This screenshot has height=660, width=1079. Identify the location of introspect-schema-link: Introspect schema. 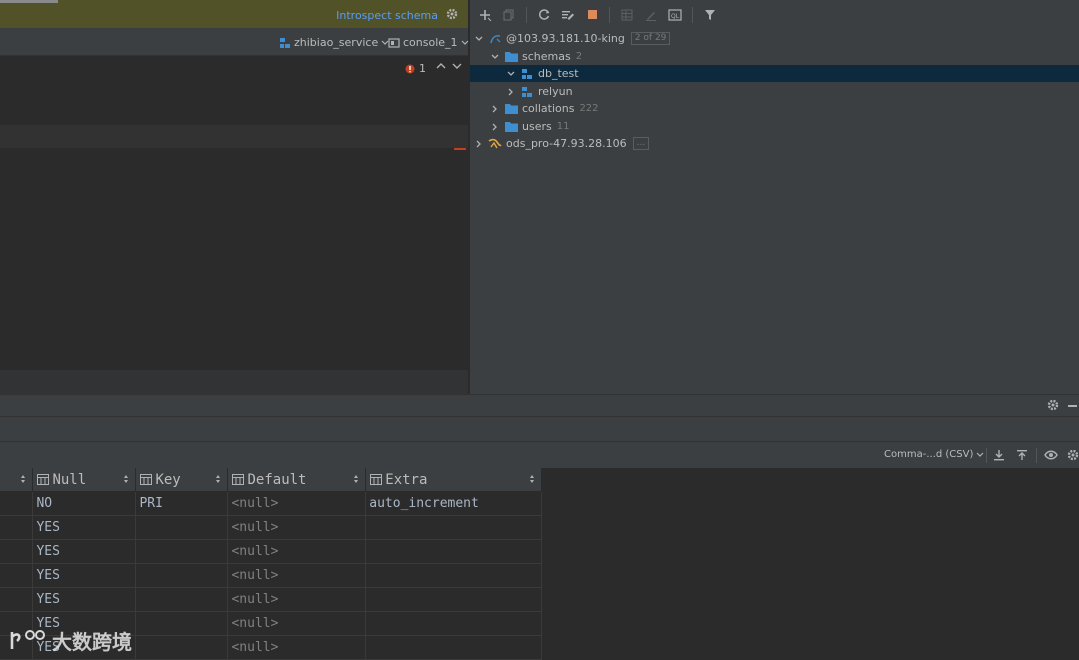
(387, 15).